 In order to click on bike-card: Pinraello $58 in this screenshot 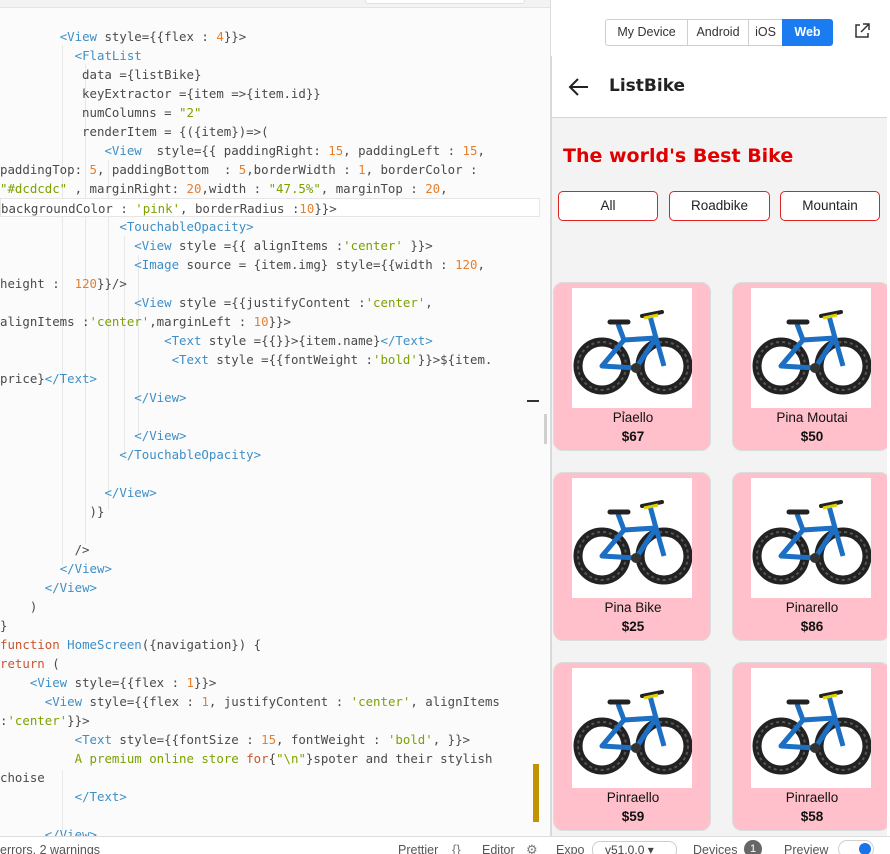, I will do `click(809, 746)`.